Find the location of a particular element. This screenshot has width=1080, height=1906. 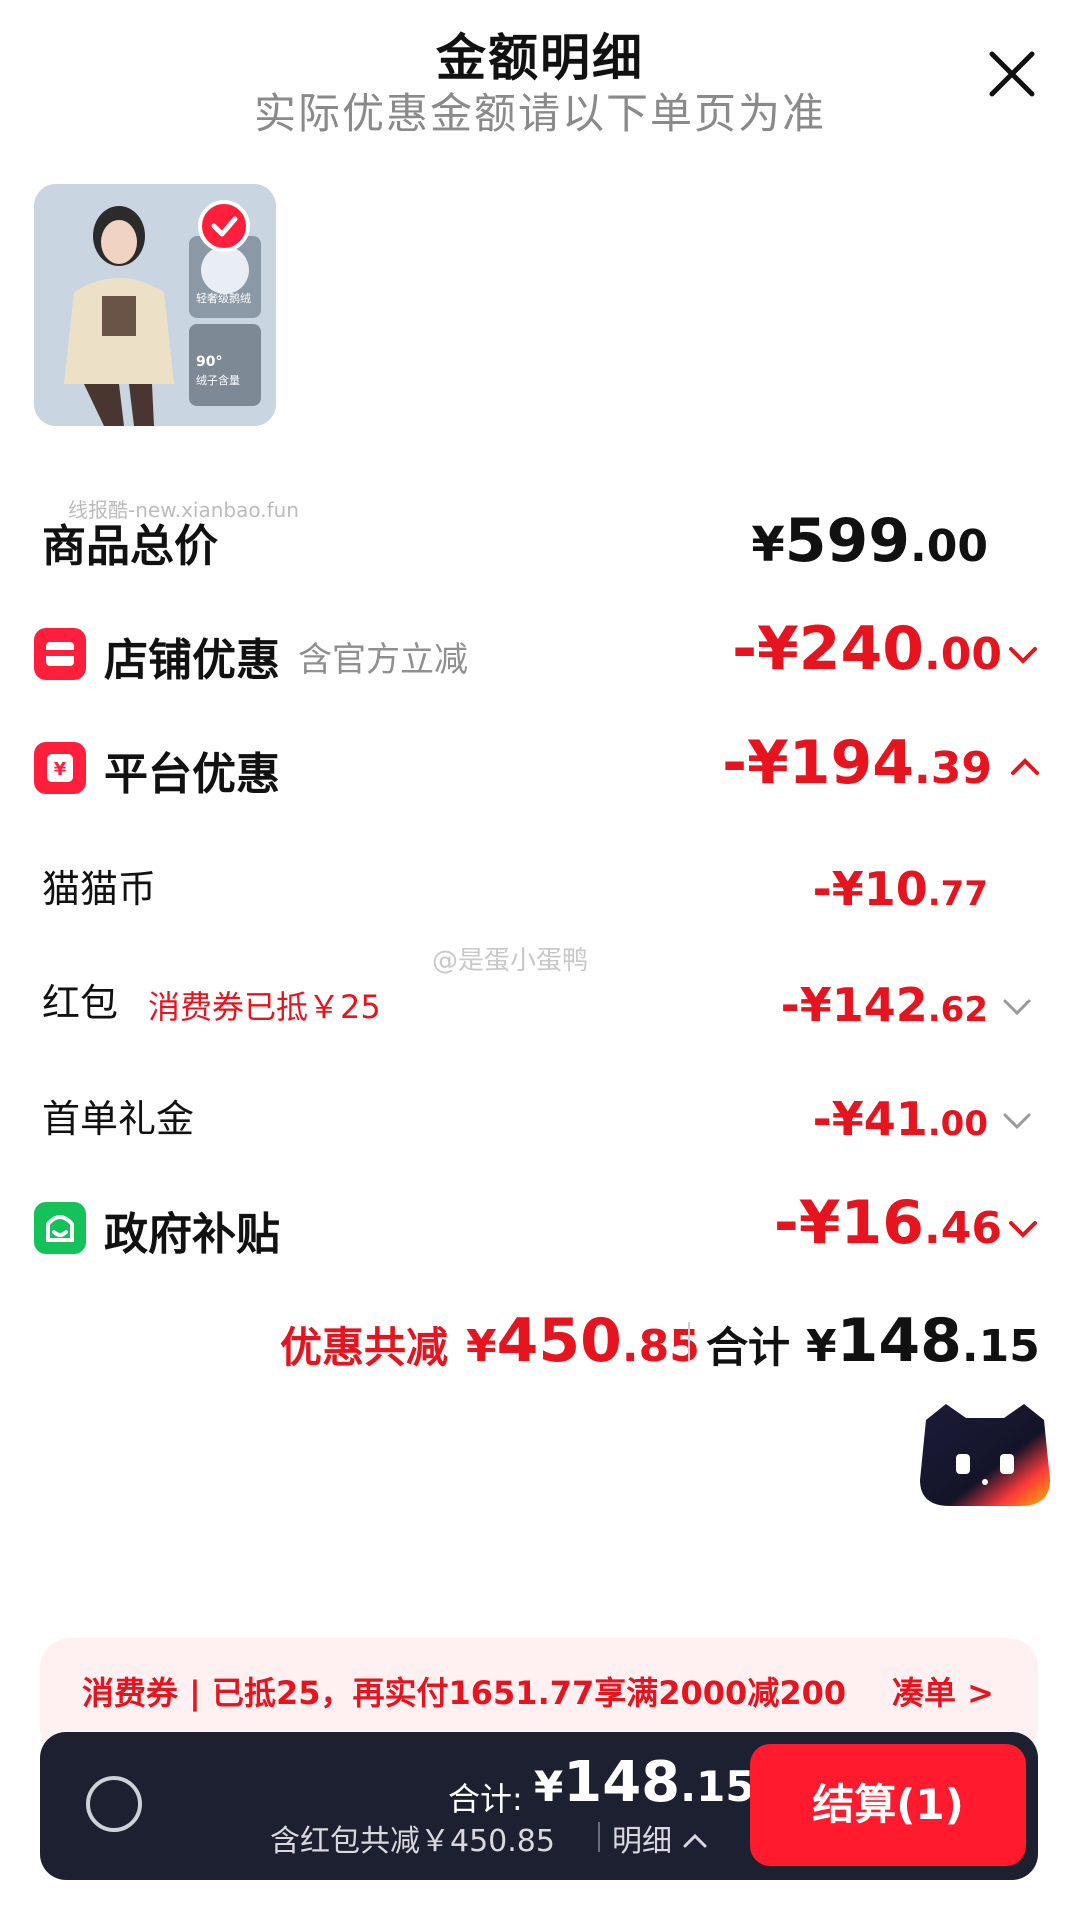

first-order-gift-prefix: -¥ is located at coordinates (838, 1119).